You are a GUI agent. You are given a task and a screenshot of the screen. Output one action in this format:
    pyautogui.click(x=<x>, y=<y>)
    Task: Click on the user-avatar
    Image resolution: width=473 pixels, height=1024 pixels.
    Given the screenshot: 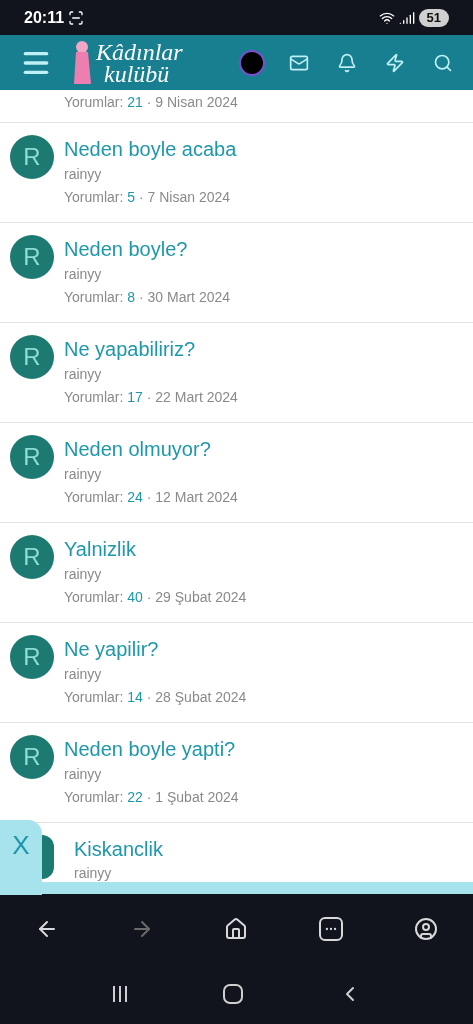 What is the action you would take?
    pyautogui.click(x=252, y=62)
    